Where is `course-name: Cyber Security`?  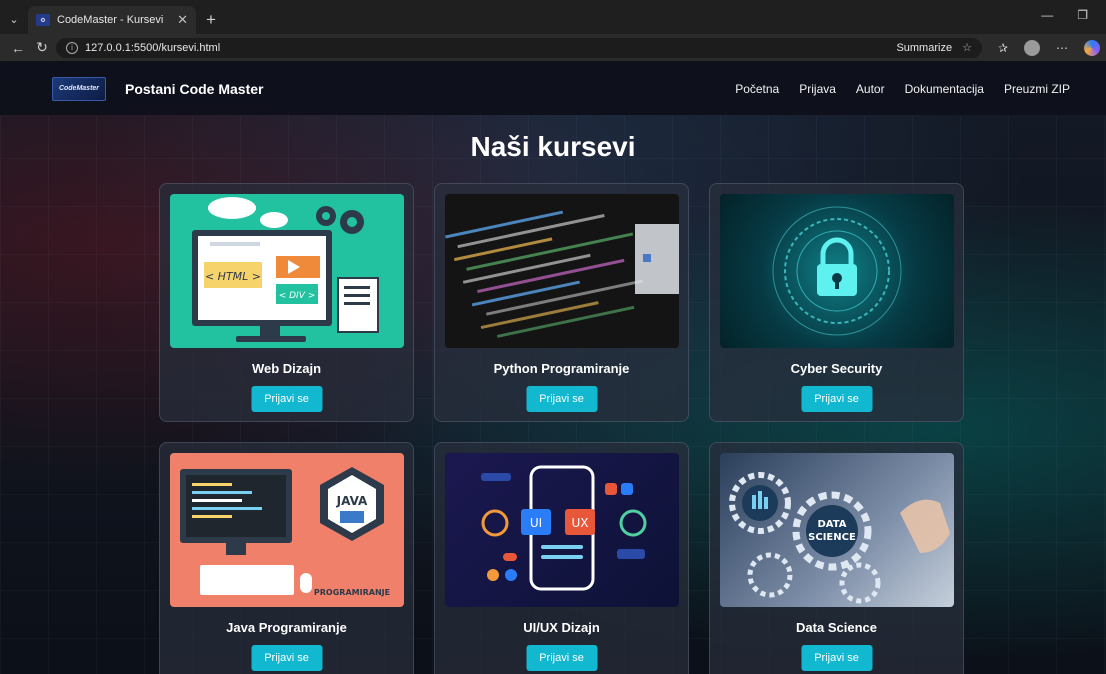 course-name: Cyber Security is located at coordinates (836, 368).